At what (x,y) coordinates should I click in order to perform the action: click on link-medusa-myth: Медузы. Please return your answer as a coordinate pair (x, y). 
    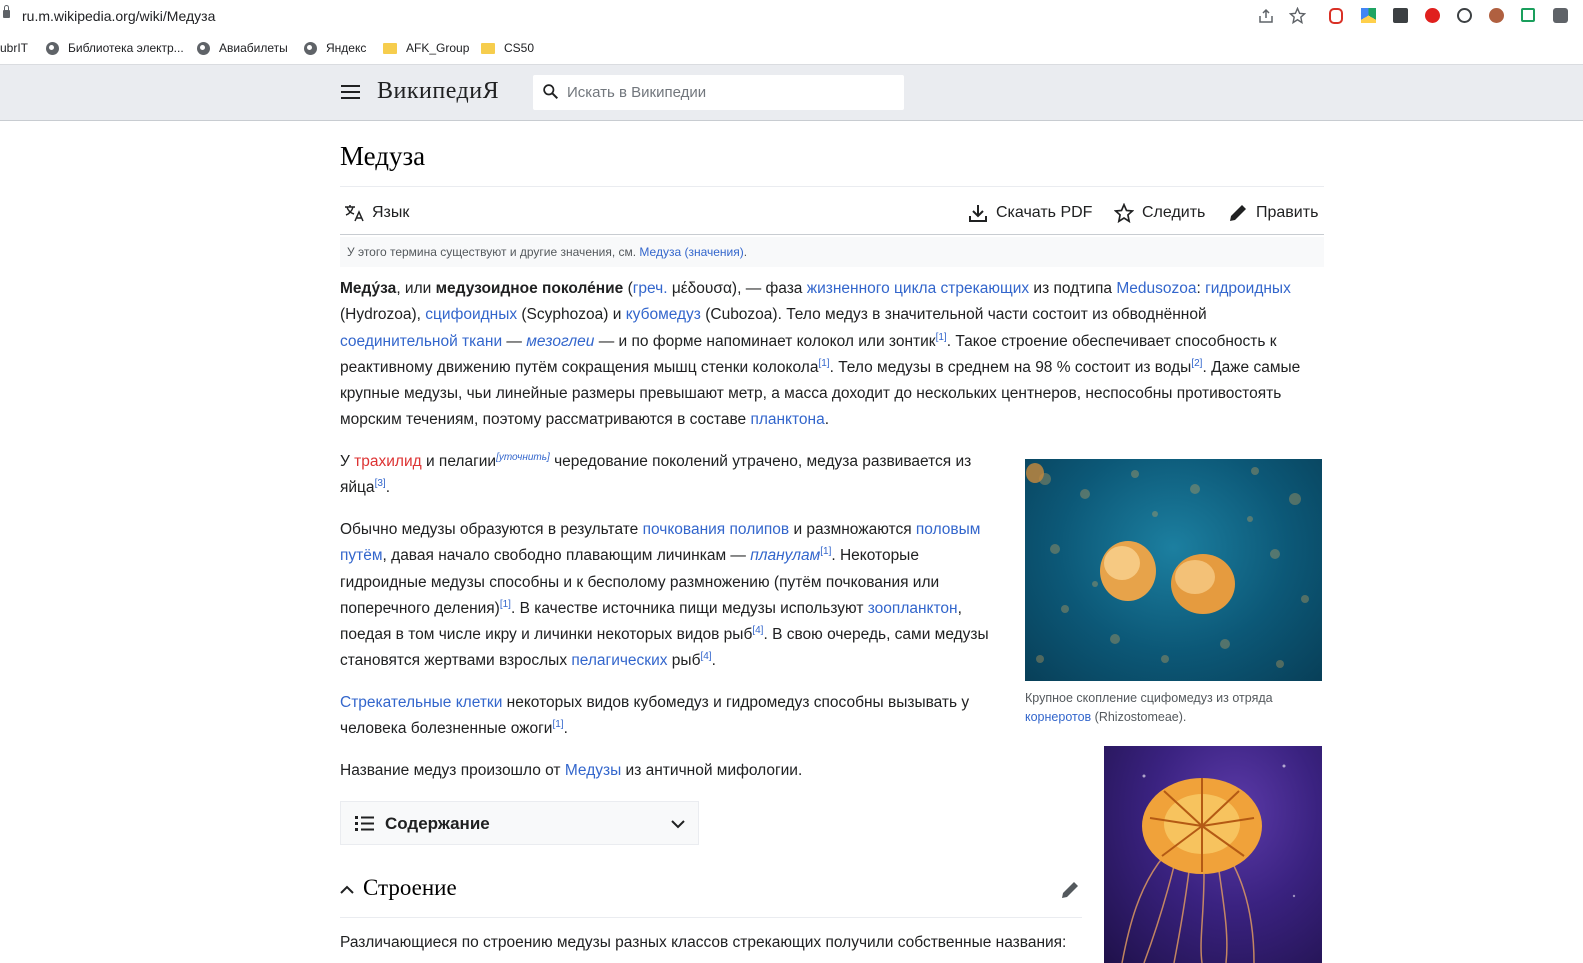
    Looking at the image, I should click on (593, 770).